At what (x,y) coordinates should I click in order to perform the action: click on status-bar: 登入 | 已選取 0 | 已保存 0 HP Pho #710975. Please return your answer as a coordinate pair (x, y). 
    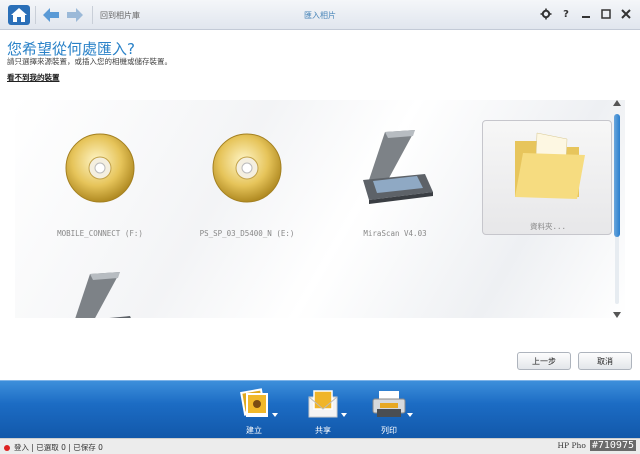
    Looking at the image, I should click on (320, 446).